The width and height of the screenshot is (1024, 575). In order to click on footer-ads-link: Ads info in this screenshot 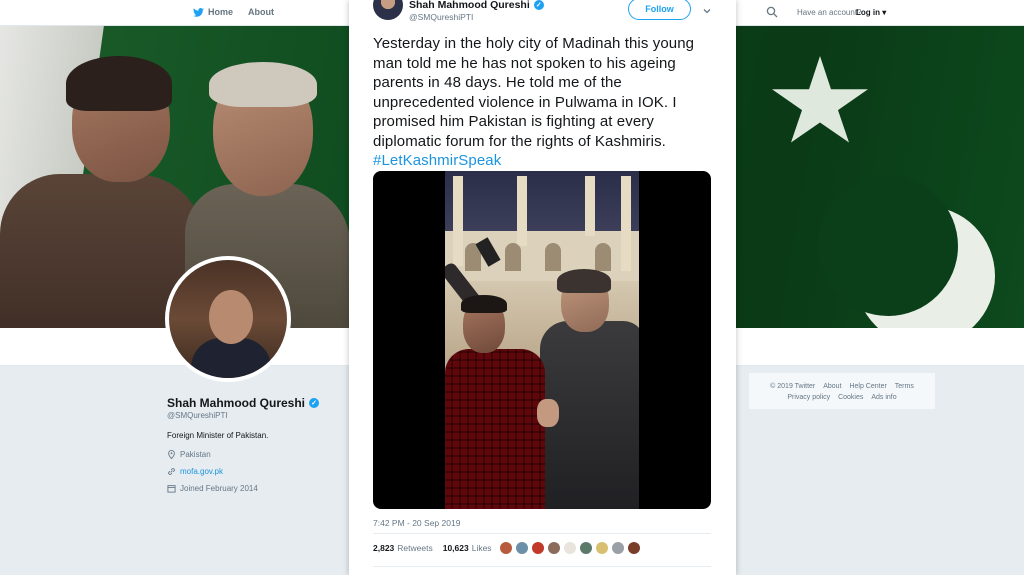, I will do `click(883, 397)`.